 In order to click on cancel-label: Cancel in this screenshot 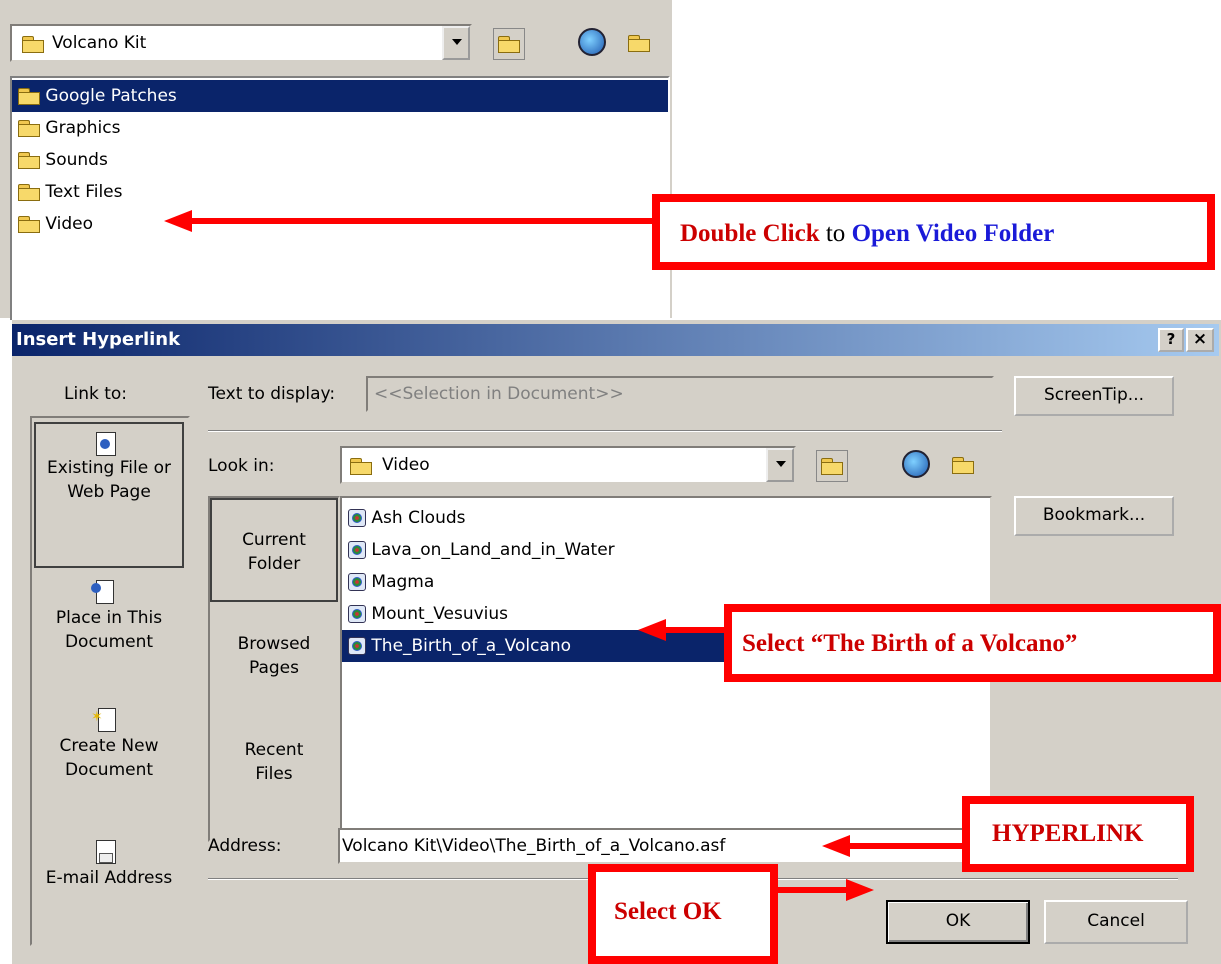, I will do `click(1116, 921)`.